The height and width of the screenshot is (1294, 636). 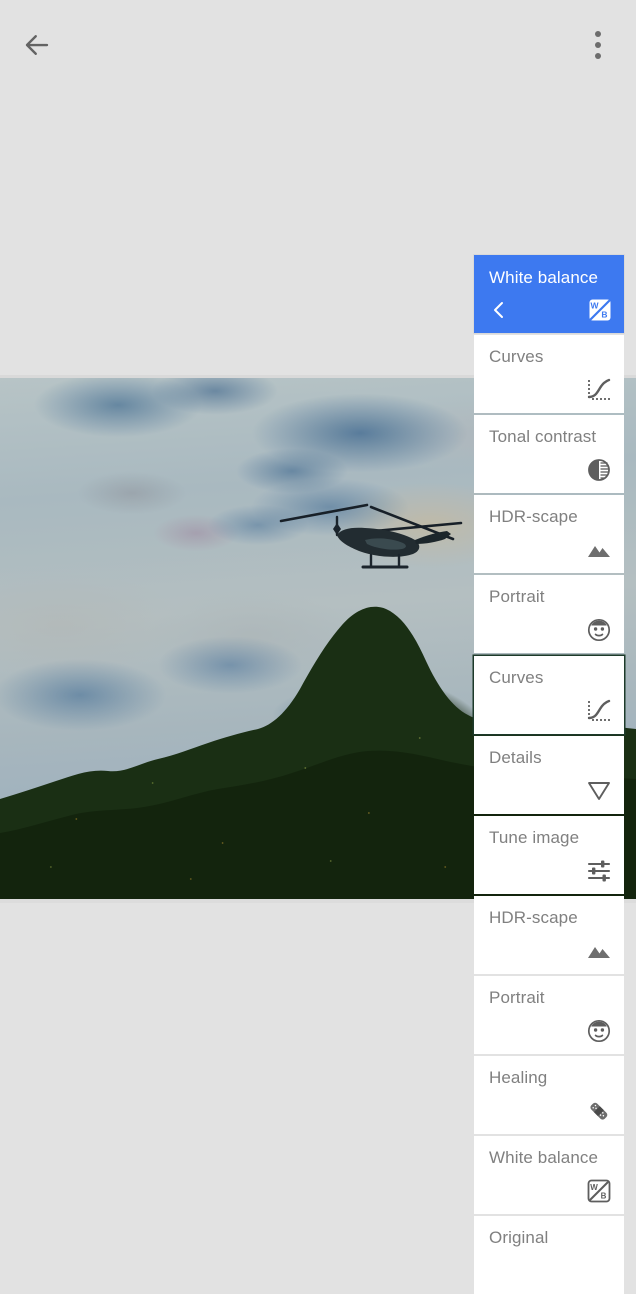 What do you see at coordinates (599, 871) in the screenshot?
I see `tune-image-icon` at bounding box center [599, 871].